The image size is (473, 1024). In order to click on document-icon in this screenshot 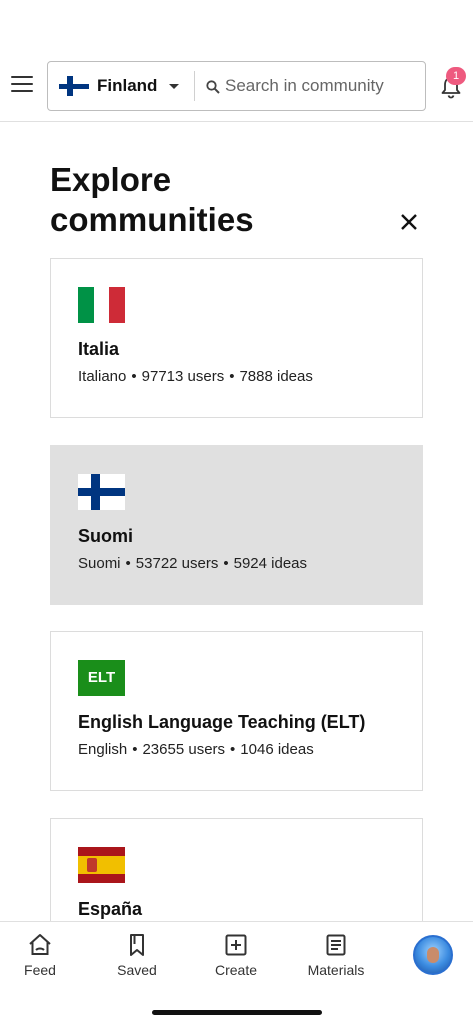, I will do `click(336, 945)`.